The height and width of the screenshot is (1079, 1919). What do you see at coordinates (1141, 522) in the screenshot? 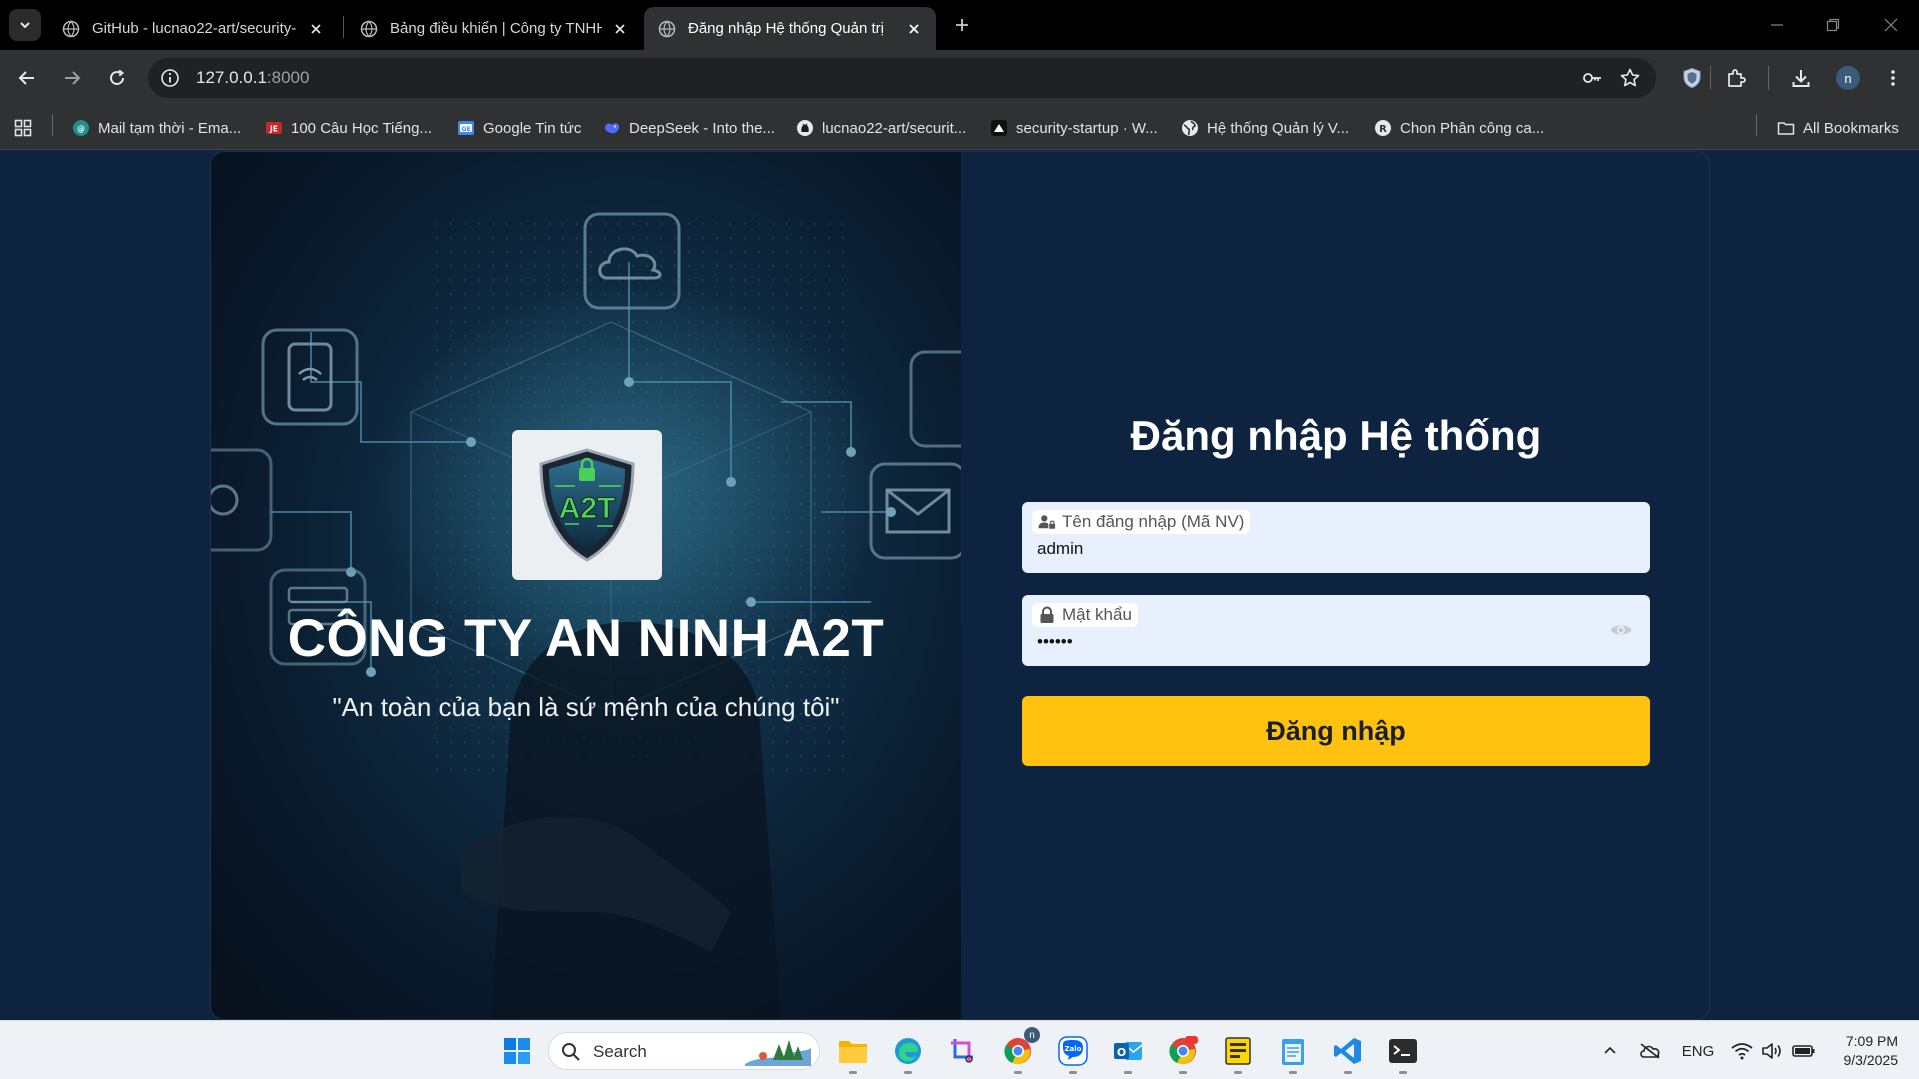
I see `username-label: Tên đăng nhập (Mã NV)` at bounding box center [1141, 522].